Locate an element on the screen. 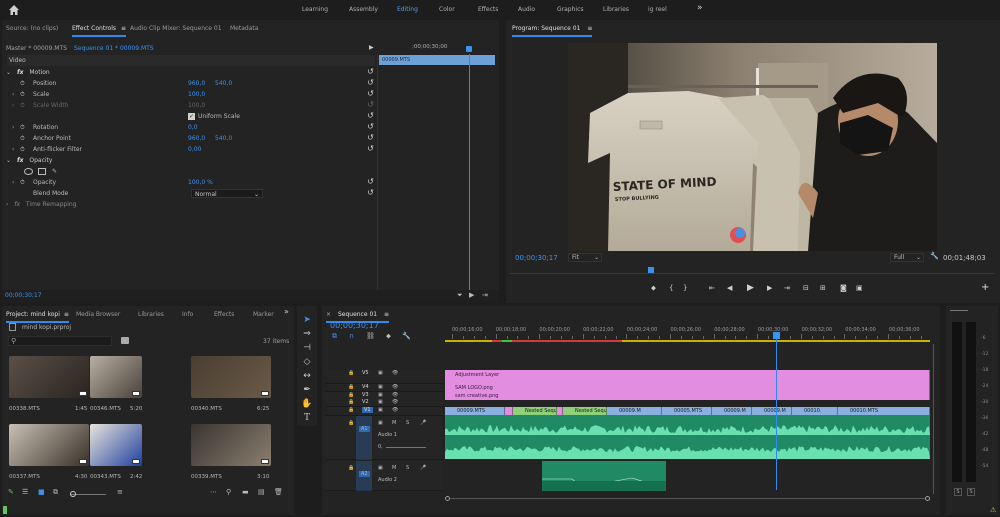 The width and height of the screenshot is (1000, 517). icon-view-icon: ■ is located at coordinates (41, 492).